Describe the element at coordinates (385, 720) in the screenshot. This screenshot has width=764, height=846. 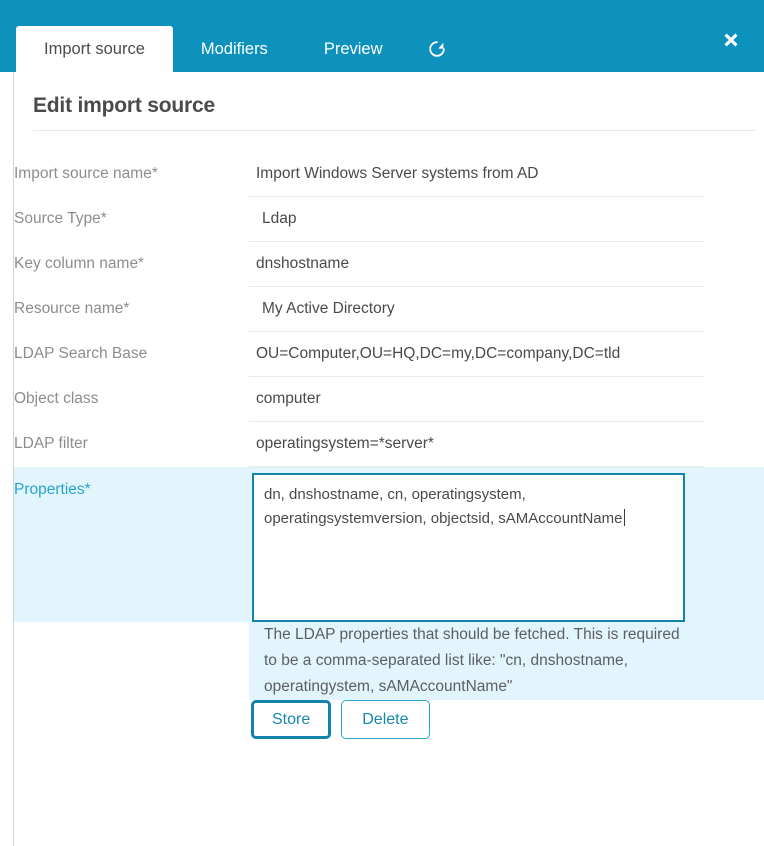
I see `delete-button: Delete` at that location.